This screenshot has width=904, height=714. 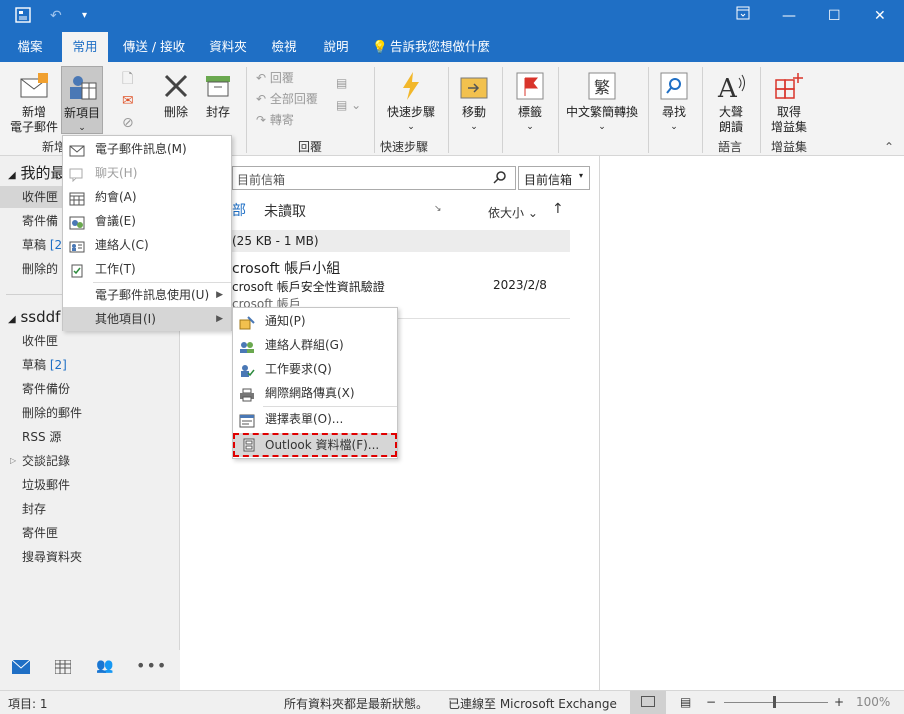 What do you see at coordinates (128, 79) in the screenshot?
I see `ignore-icon: 🗋` at bounding box center [128, 79].